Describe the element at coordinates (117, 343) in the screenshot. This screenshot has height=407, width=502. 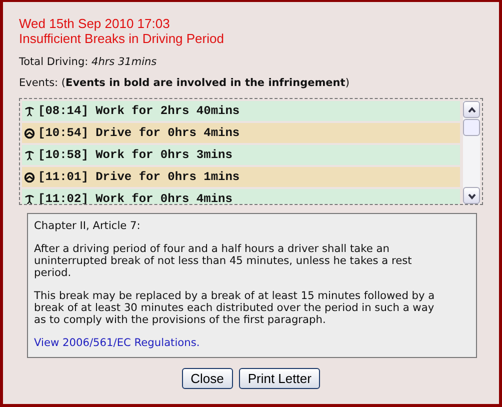
I see `regulations-link: View 2006/561/EC Regulations.` at that location.